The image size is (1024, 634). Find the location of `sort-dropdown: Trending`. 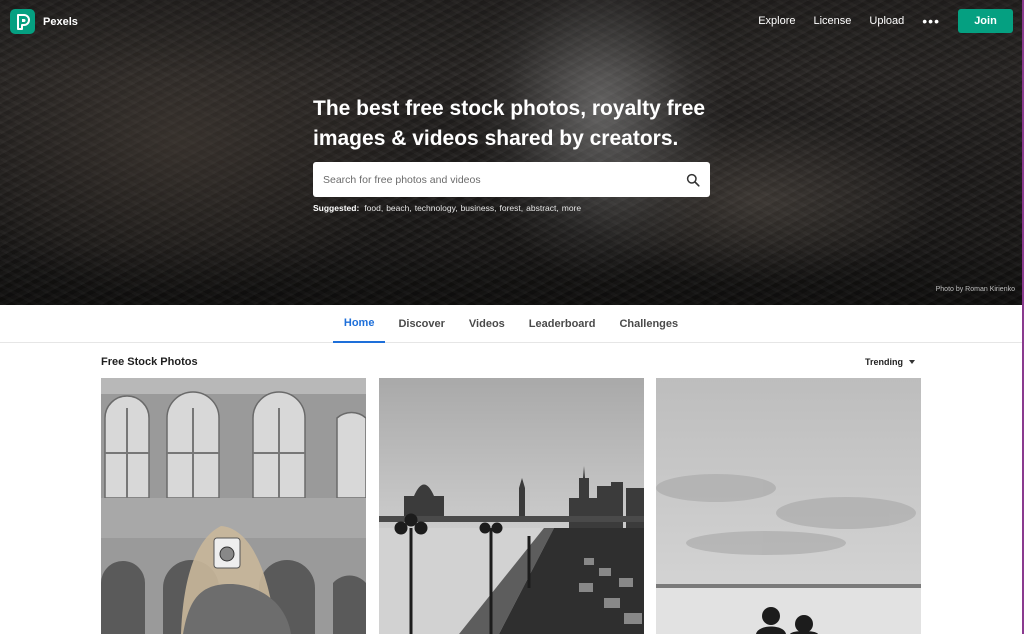

sort-dropdown: Trending is located at coordinates (890, 362).